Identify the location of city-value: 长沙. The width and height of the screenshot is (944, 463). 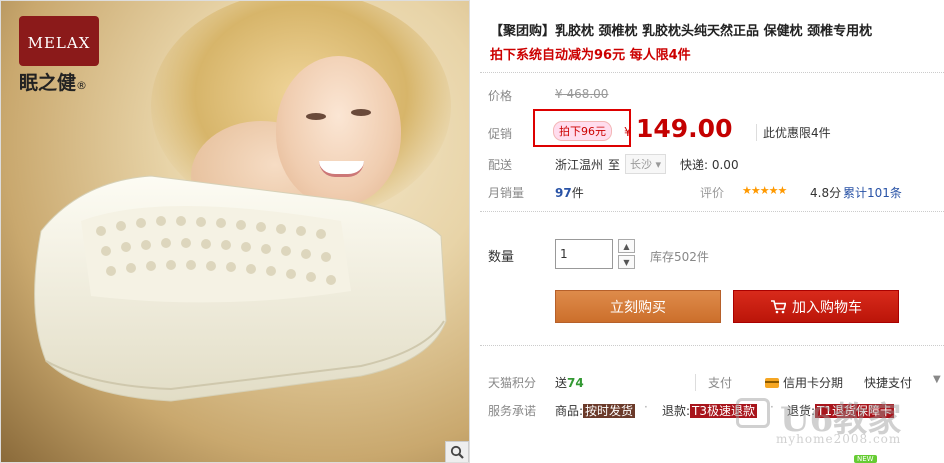
(641, 164).